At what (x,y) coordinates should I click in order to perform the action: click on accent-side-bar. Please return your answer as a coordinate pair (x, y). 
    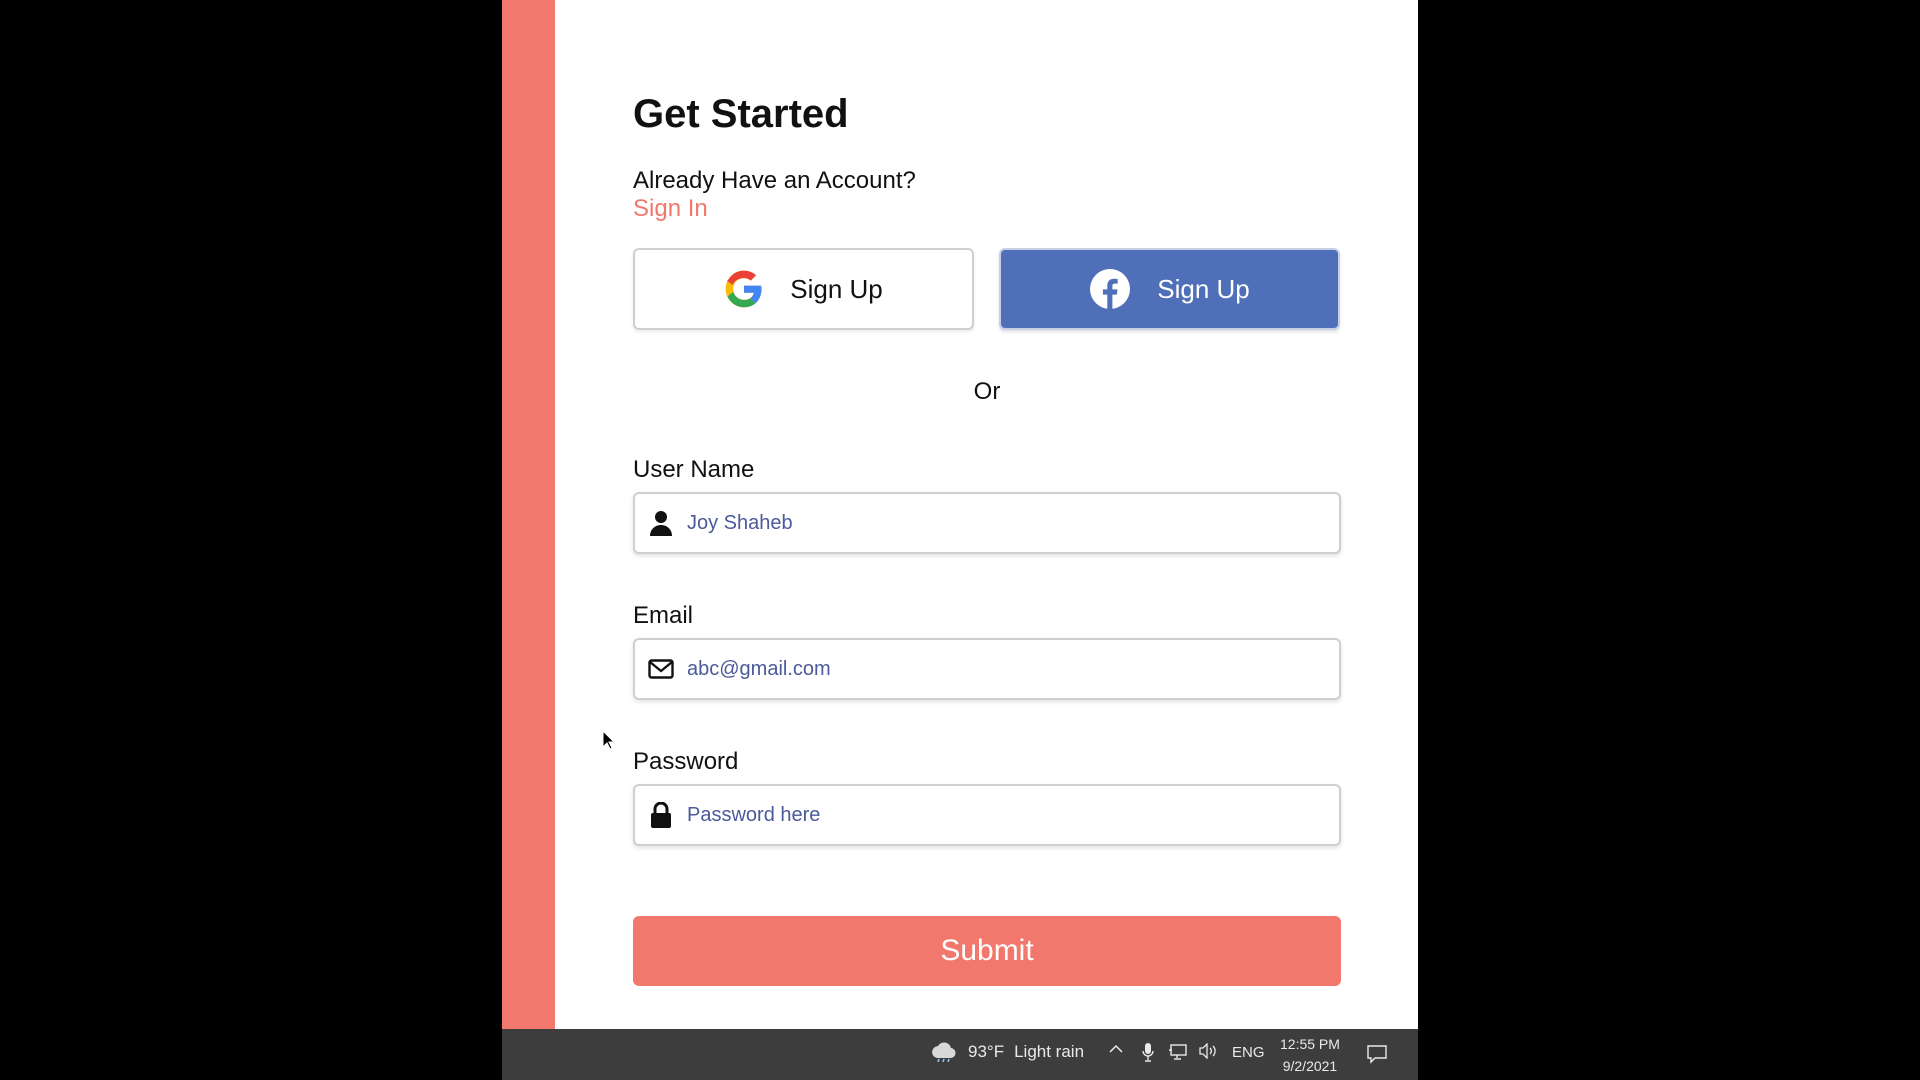
    Looking at the image, I should click on (528, 514).